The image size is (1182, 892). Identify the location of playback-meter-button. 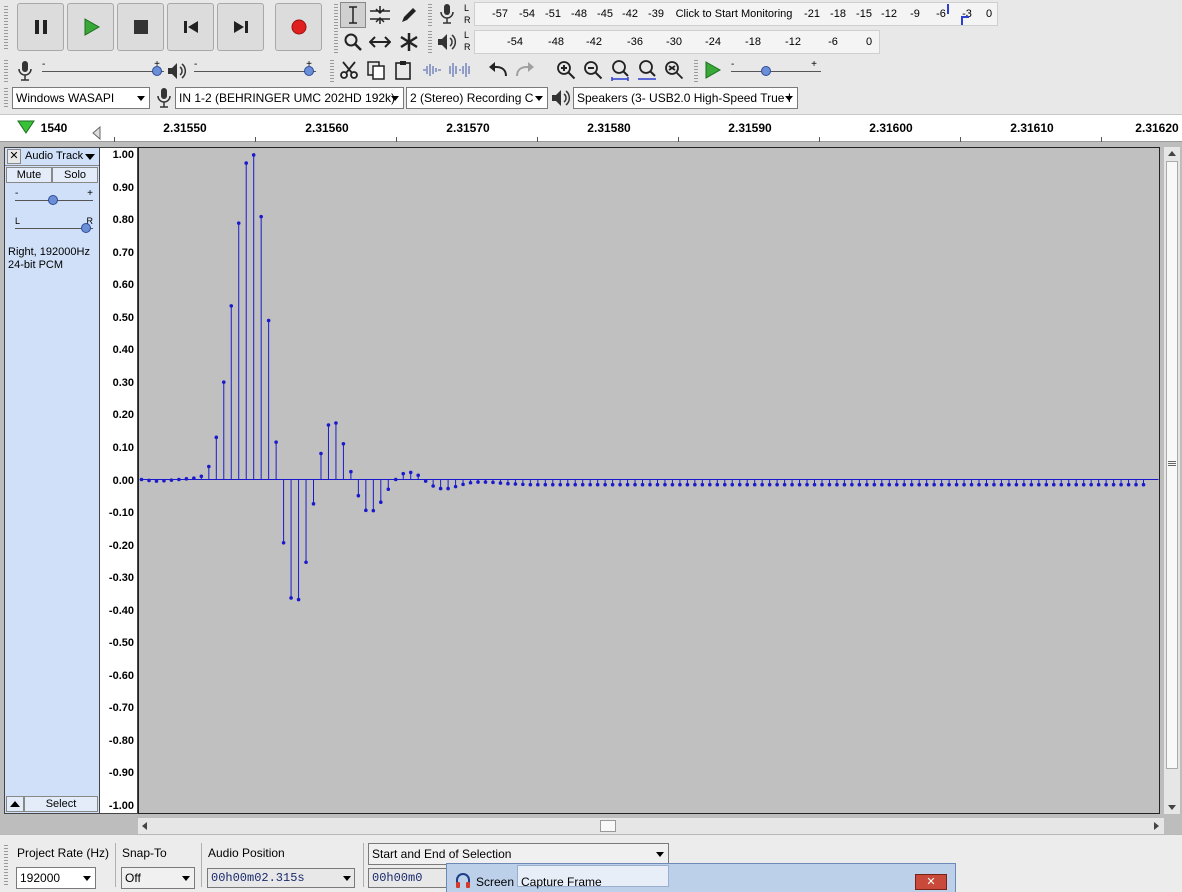
(447, 42).